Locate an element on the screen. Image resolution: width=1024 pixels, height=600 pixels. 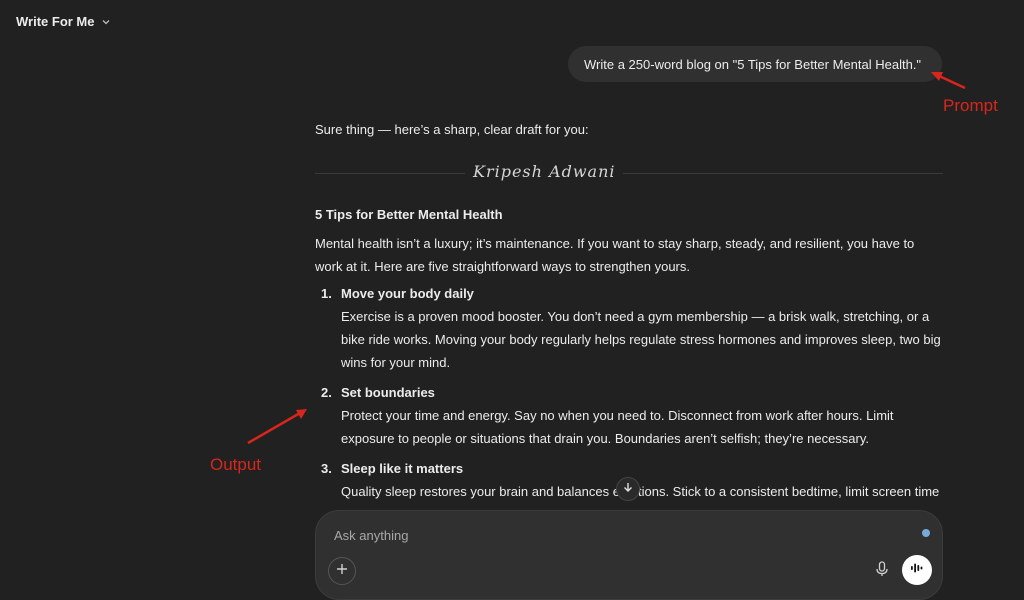
divider-line is located at coordinates (629, 173).